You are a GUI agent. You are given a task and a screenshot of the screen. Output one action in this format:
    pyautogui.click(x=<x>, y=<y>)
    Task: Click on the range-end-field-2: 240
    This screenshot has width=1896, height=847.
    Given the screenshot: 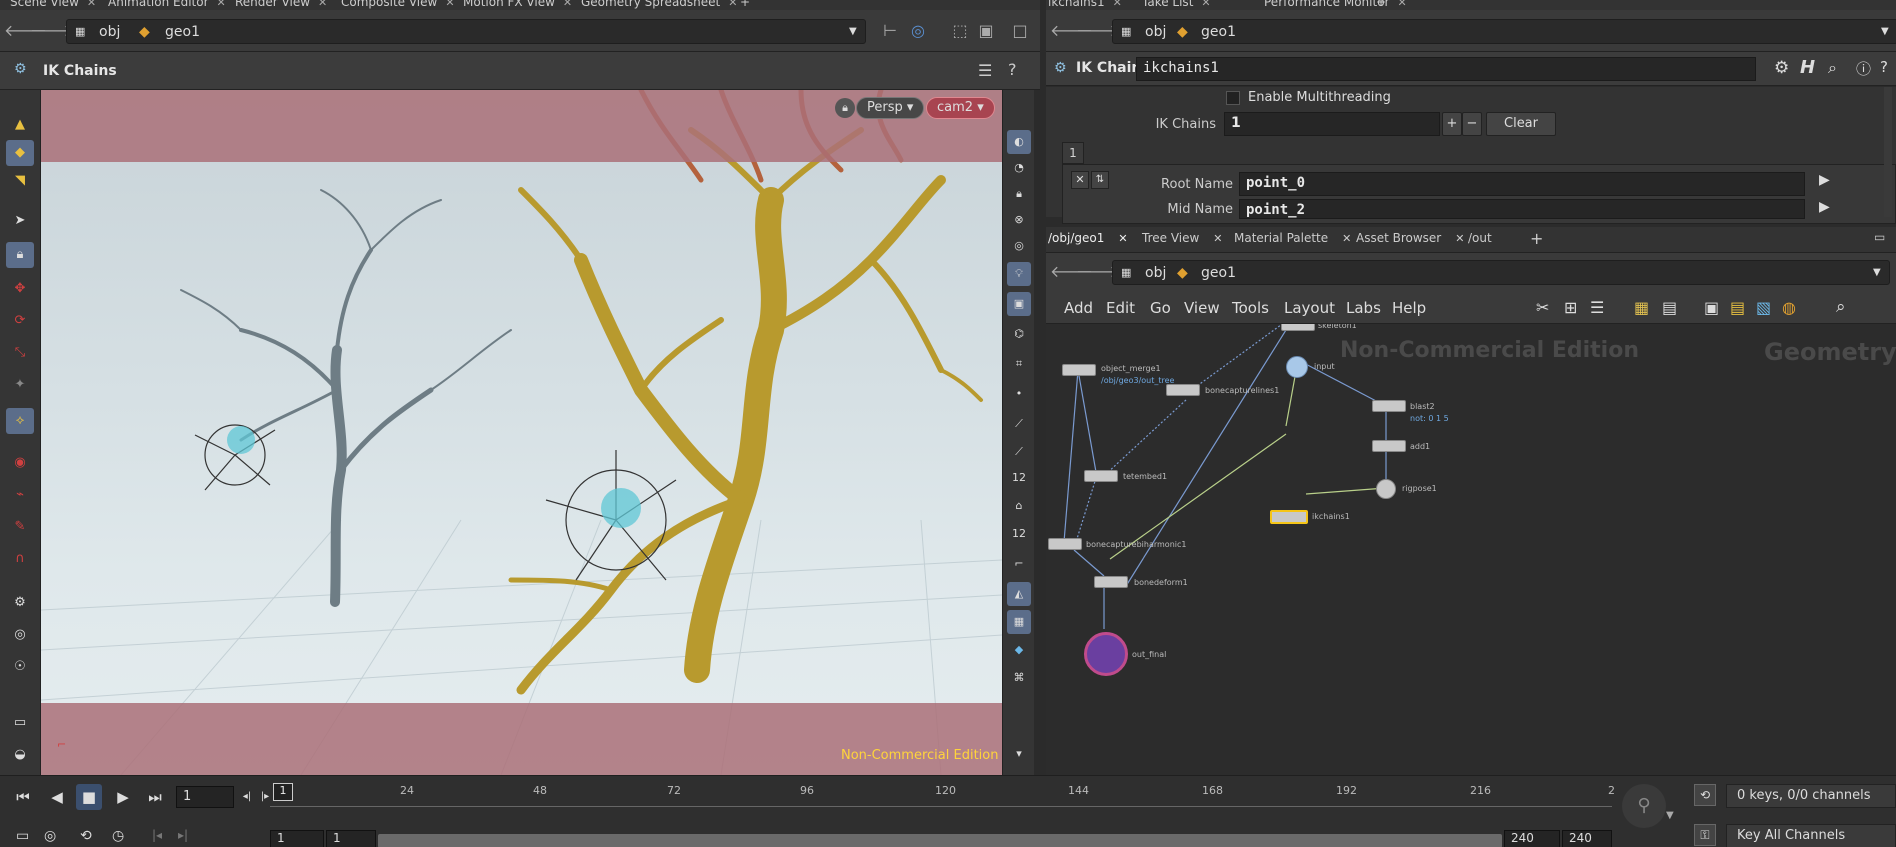 What is the action you would take?
    pyautogui.click(x=1587, y=838)
    